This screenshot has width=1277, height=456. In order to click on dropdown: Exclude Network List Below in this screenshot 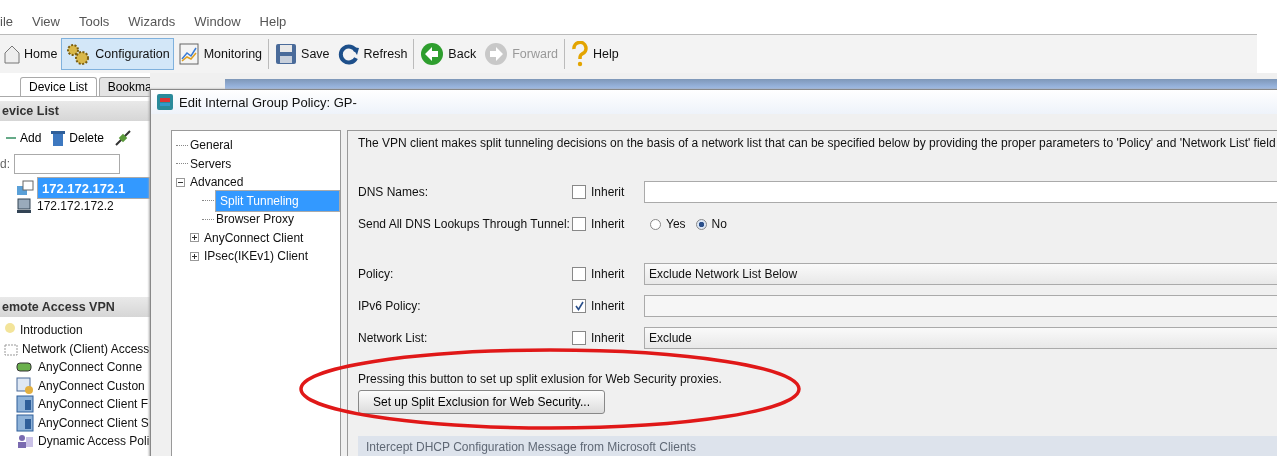, I will do `click(960, 274)`.